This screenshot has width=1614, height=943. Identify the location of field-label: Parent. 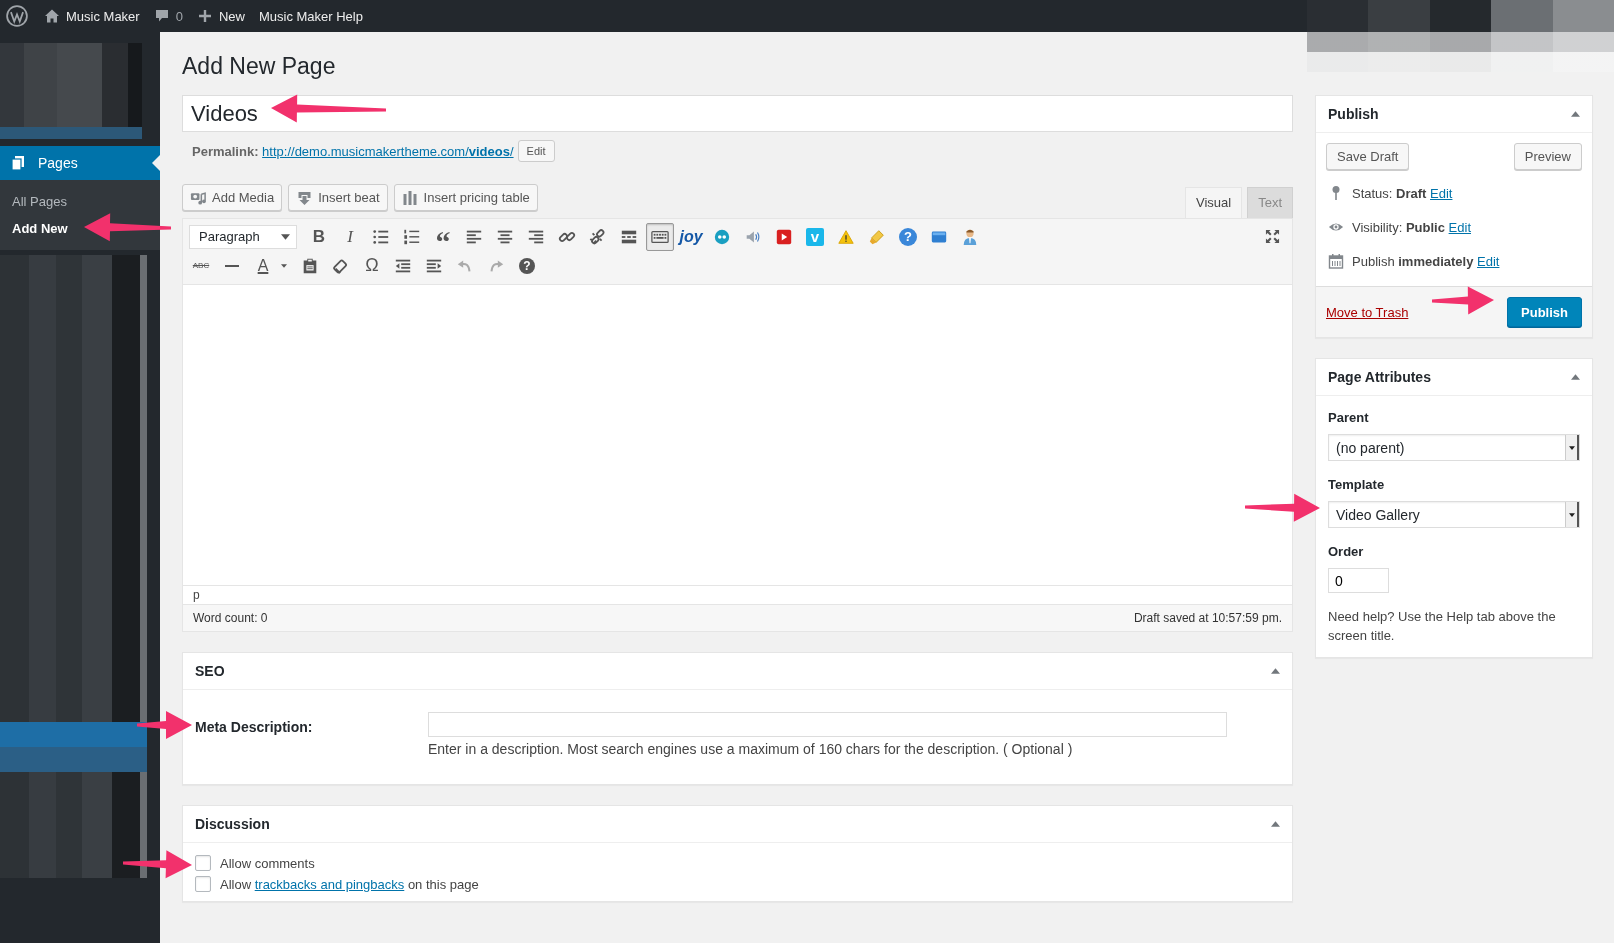
(1349, 417).